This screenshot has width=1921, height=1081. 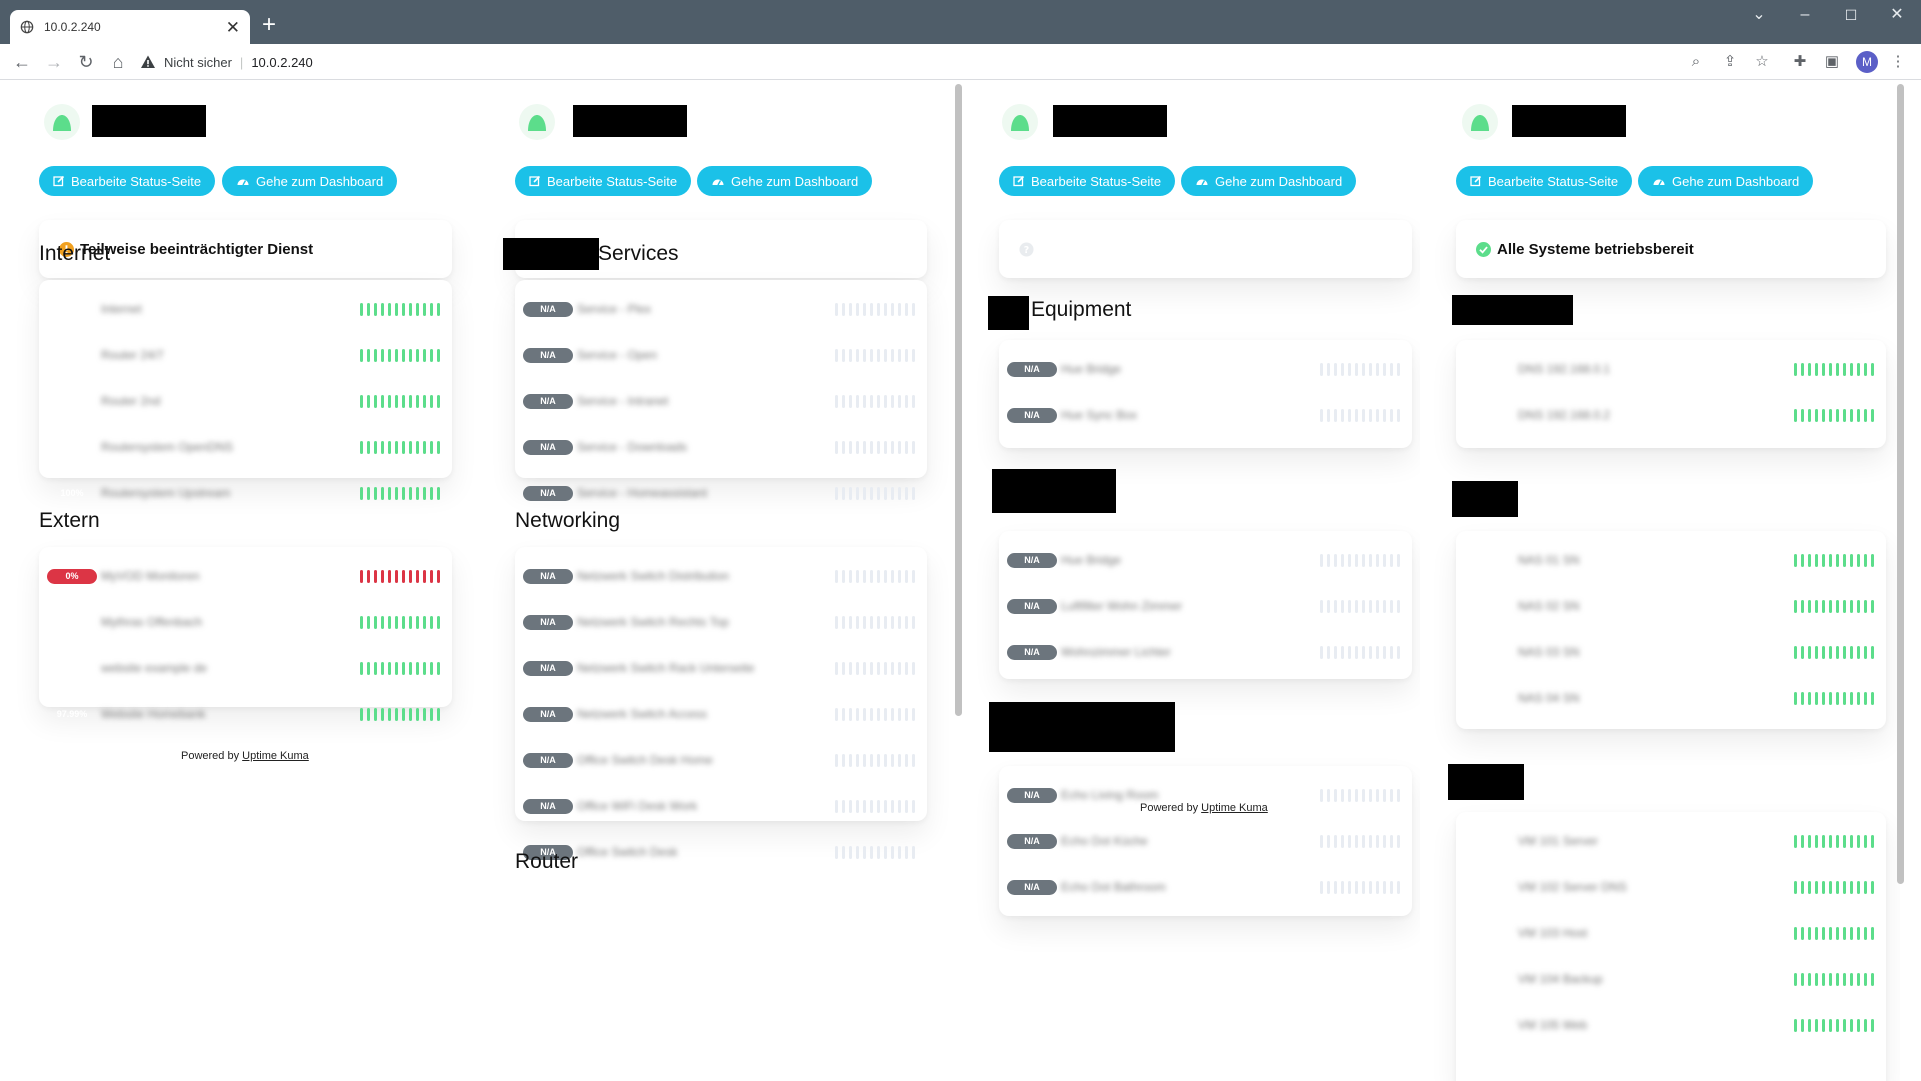 What do you see at coordinates (118, 62) in the screenshot?
I see `home-icon: ⌂` at bounding box center [118, 62].